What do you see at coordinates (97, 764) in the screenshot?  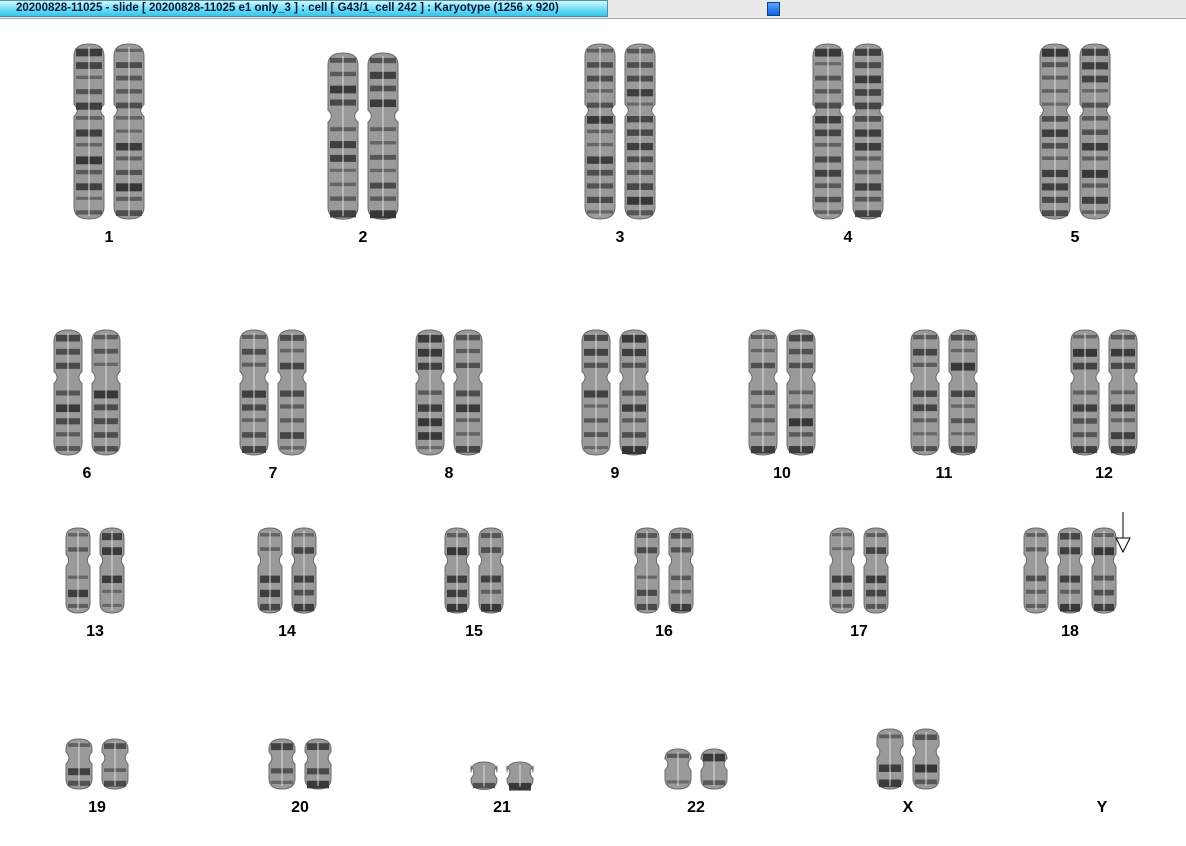 I see `chromosome-19-image` at bounding box center [97, 764].